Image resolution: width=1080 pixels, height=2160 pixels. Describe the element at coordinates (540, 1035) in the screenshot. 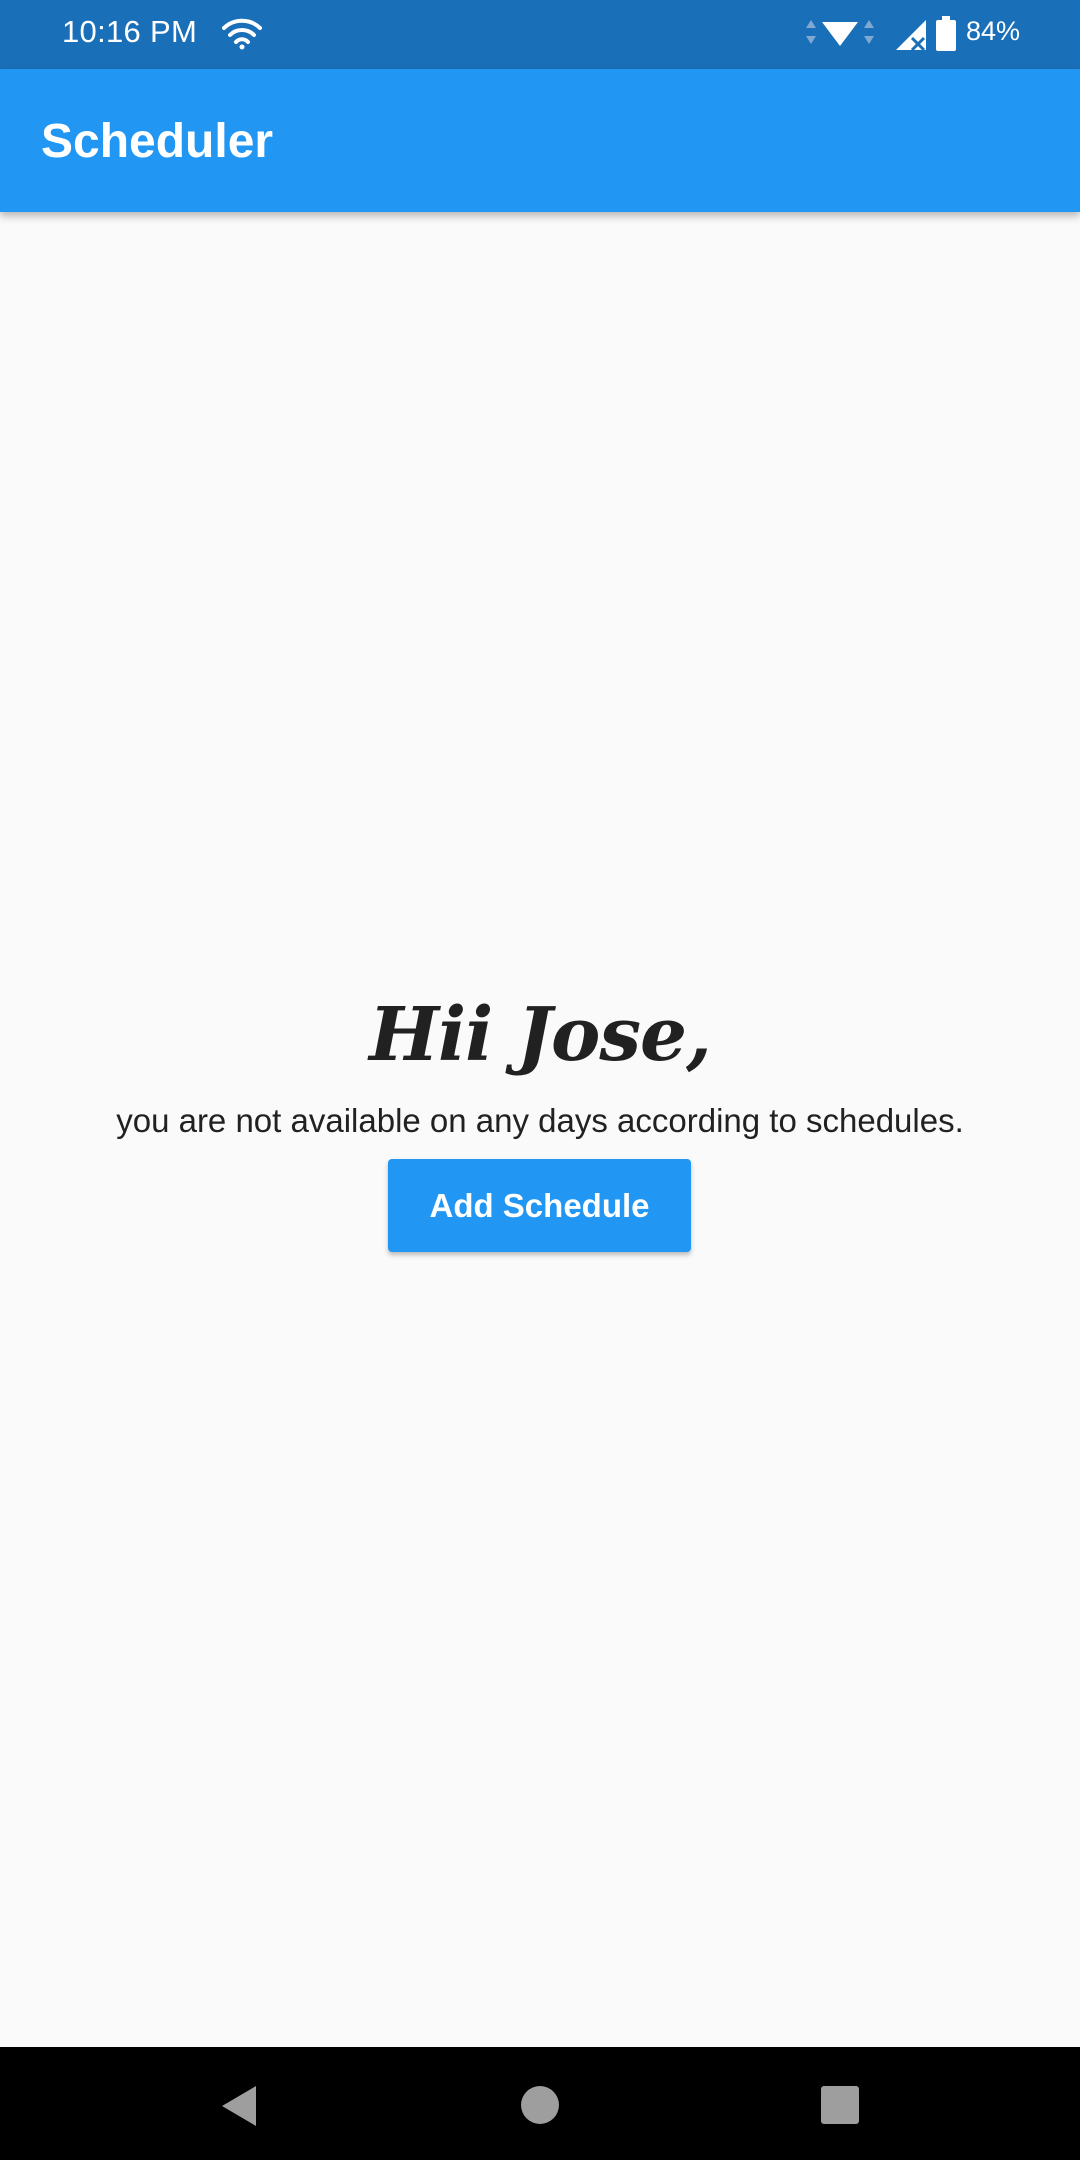

I see `greeting-heading: Hii Jose,` at that location.